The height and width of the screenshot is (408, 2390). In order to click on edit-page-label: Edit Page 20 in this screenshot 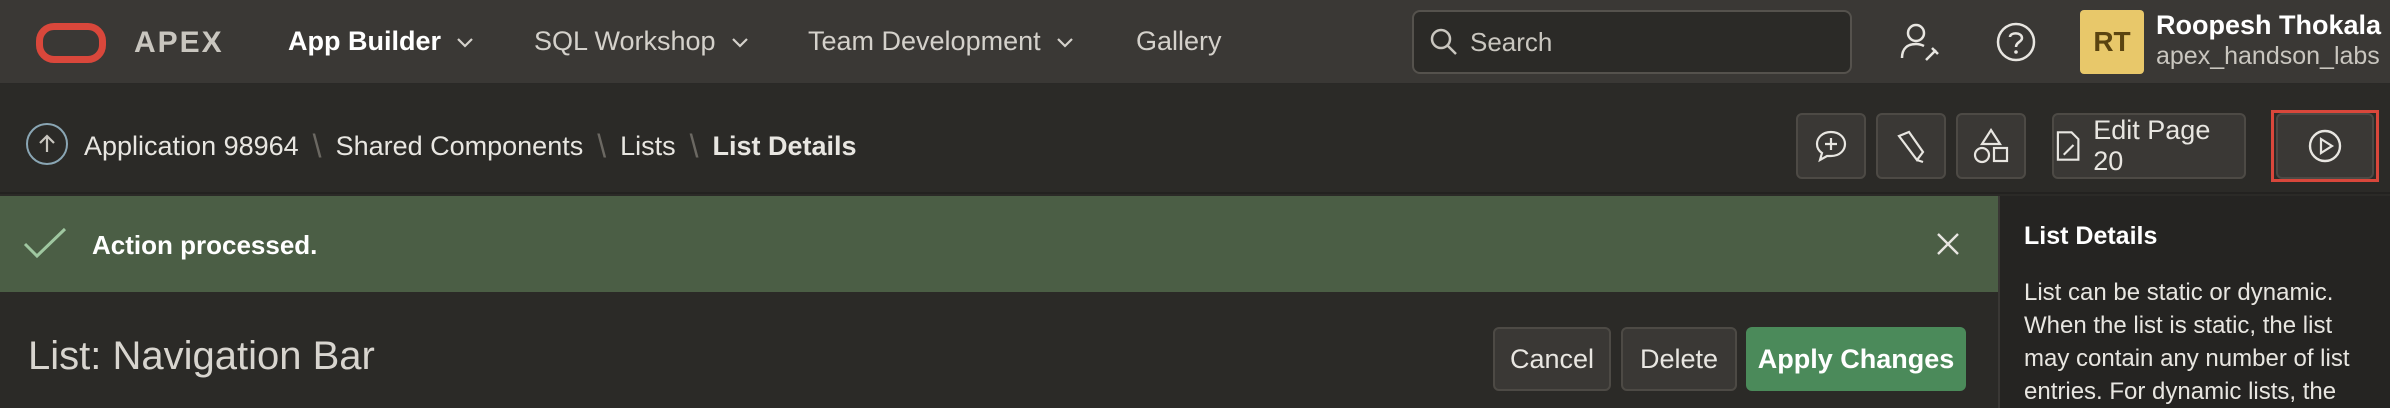, I will do `click(2152, 145)`.